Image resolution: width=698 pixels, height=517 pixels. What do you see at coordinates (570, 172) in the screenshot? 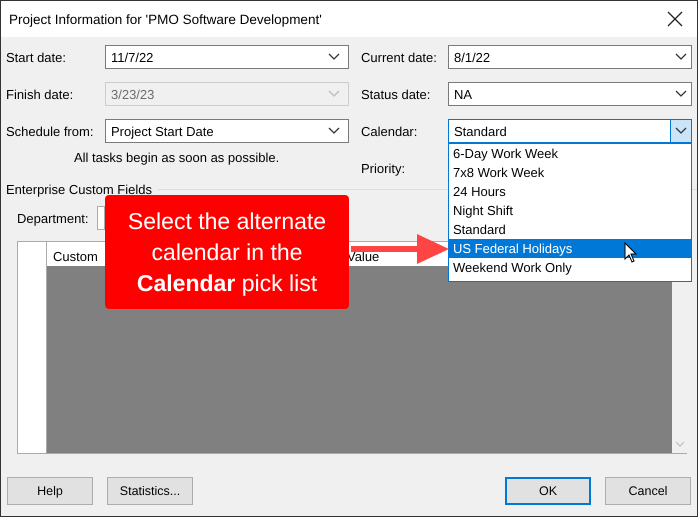
I see `calendar-option: 7x8 Work Week` at bounding box center [570, 172].